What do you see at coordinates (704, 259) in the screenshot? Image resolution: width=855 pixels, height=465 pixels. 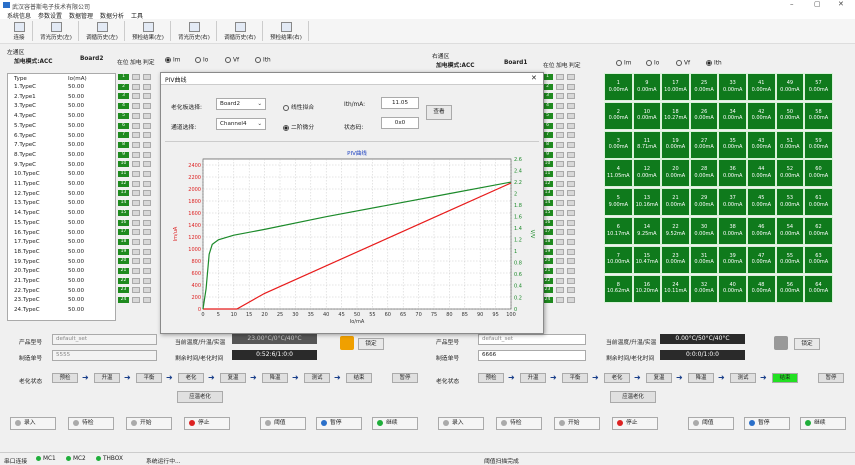 I see `grid-cell: 31 0.00mA` at bounding box center [704, 259].